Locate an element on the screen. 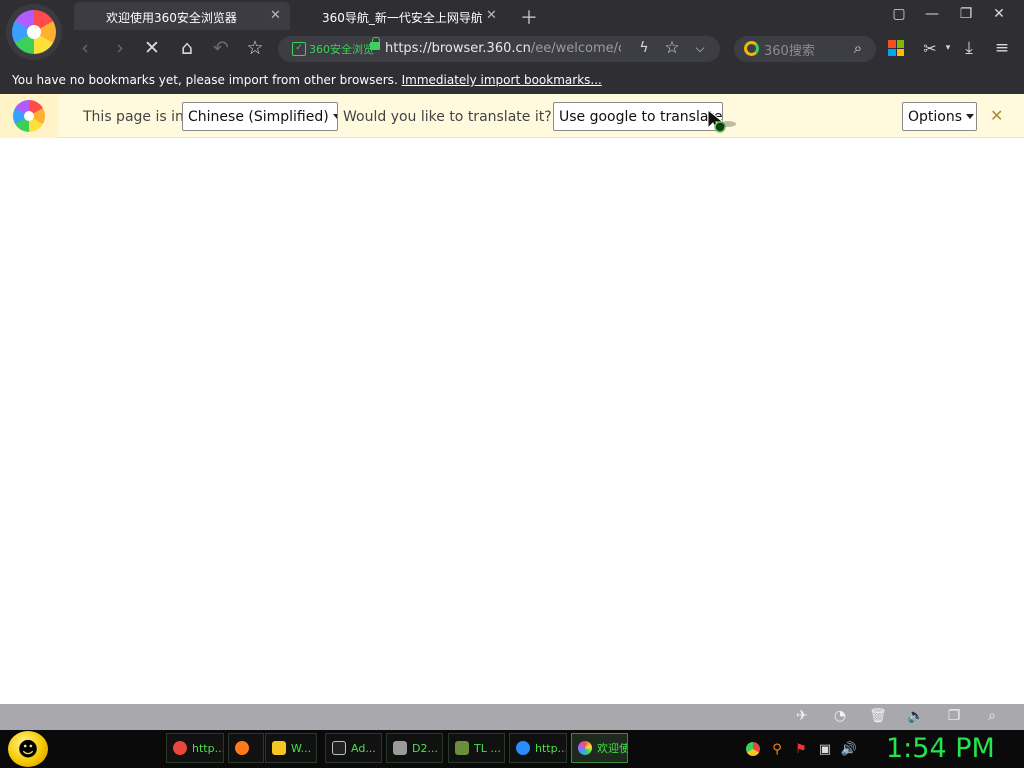  options-button-label: Options is located at coordinates (935, 116).